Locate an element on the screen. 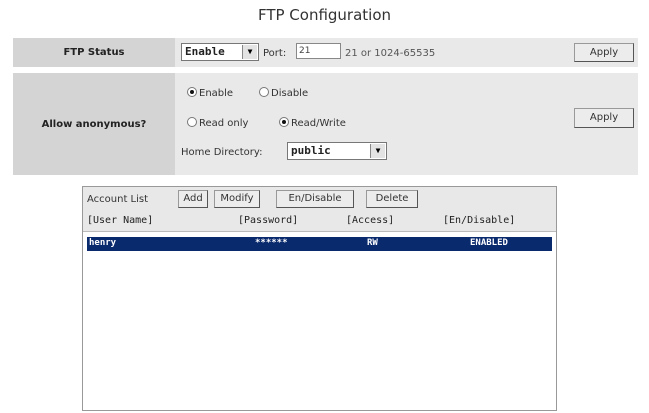 Image resolution: width=649 pixels, height=413 pixels. column-header-access: [Access] is located at coordinates (370, 220).